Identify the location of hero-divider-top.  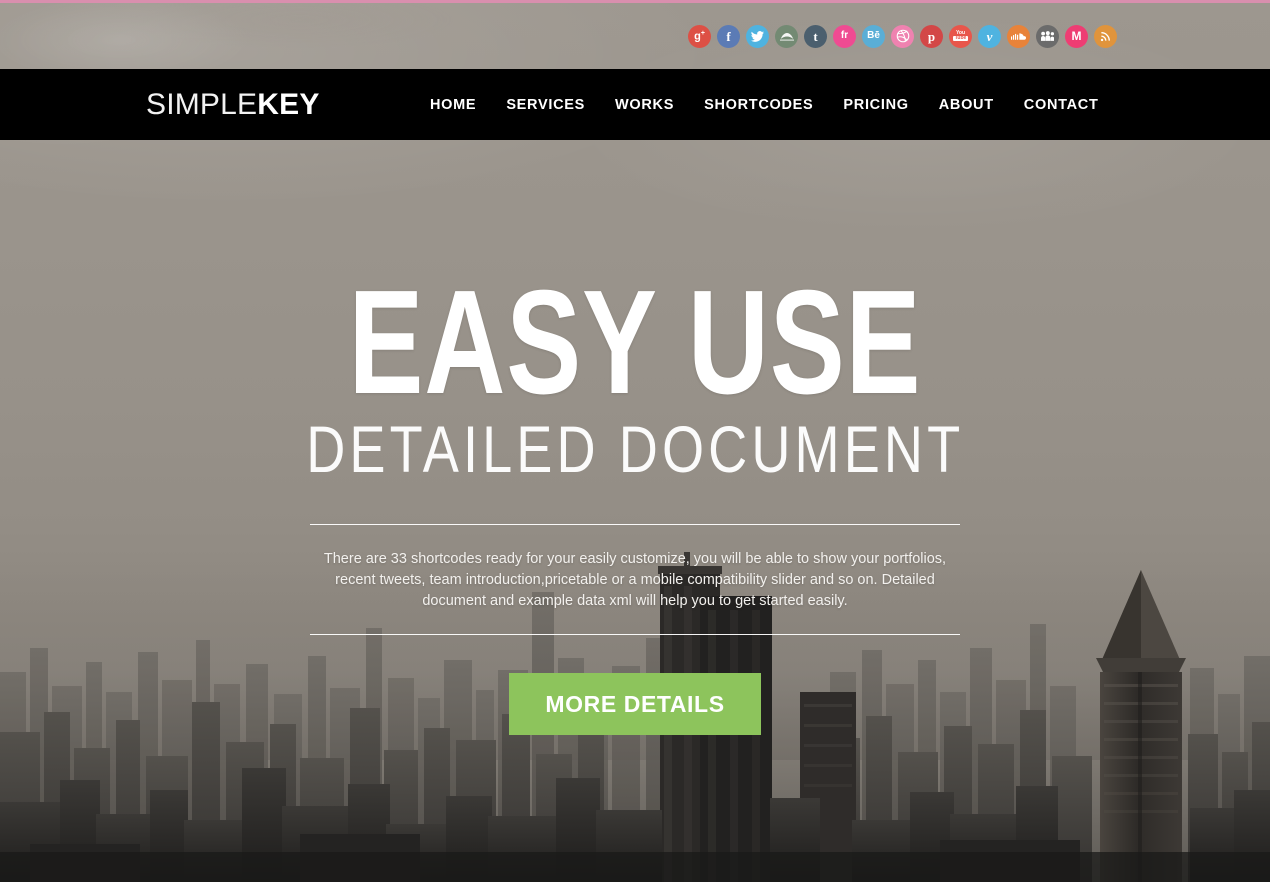
(635, 525).